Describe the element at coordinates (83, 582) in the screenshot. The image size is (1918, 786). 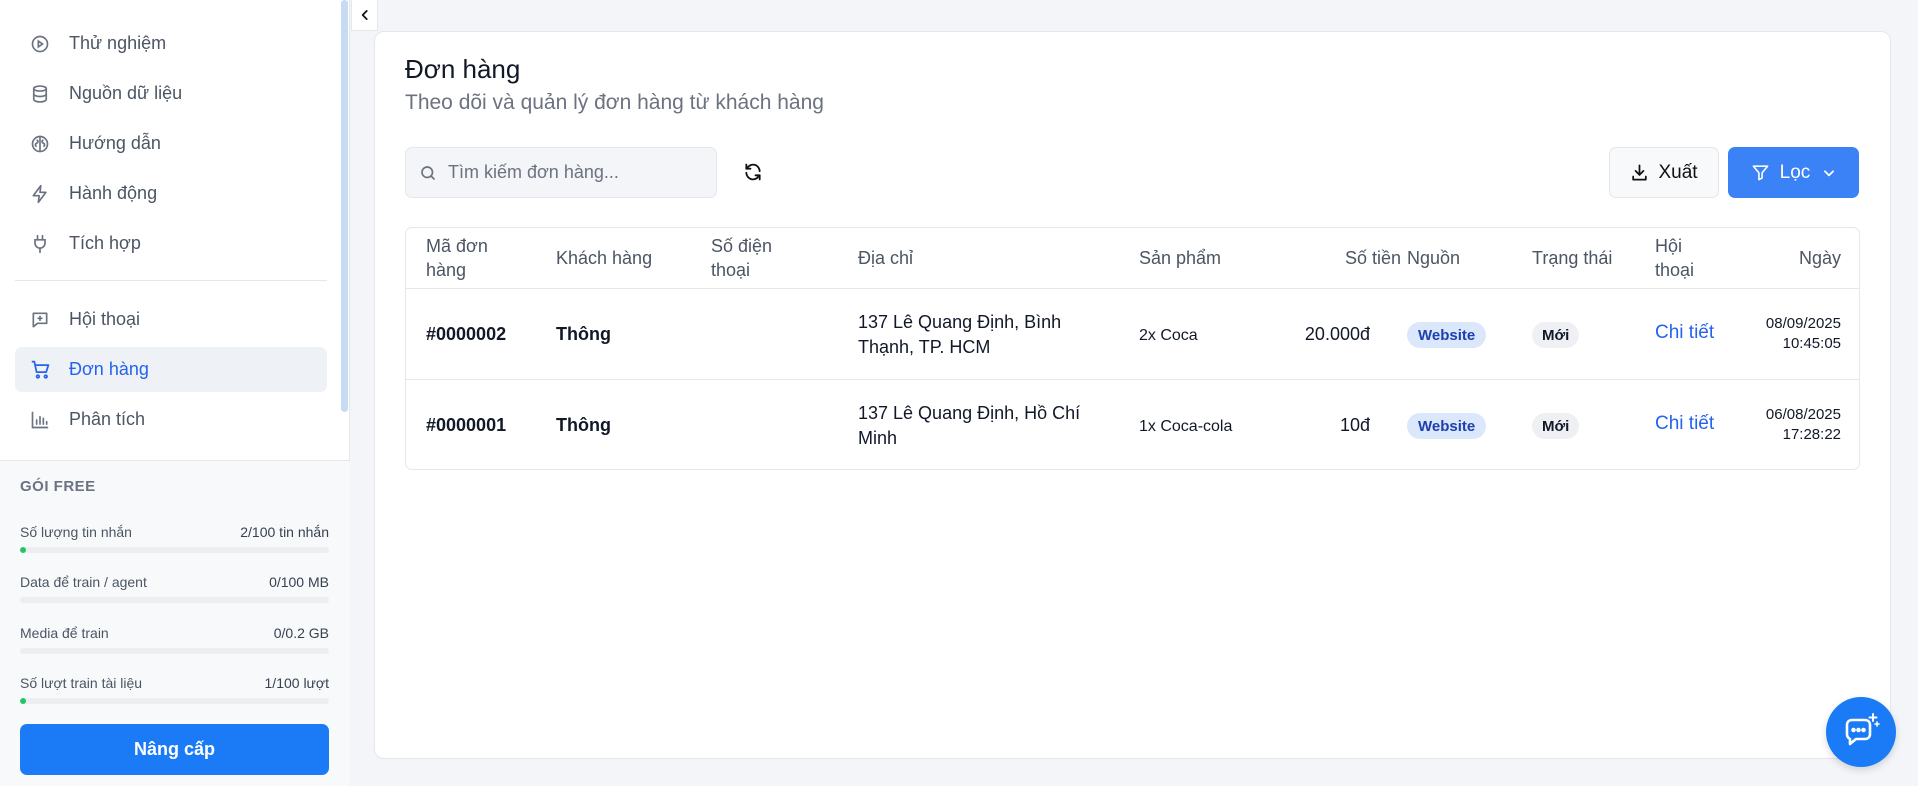
I see `quota-label: Data để train / agent` at that location.